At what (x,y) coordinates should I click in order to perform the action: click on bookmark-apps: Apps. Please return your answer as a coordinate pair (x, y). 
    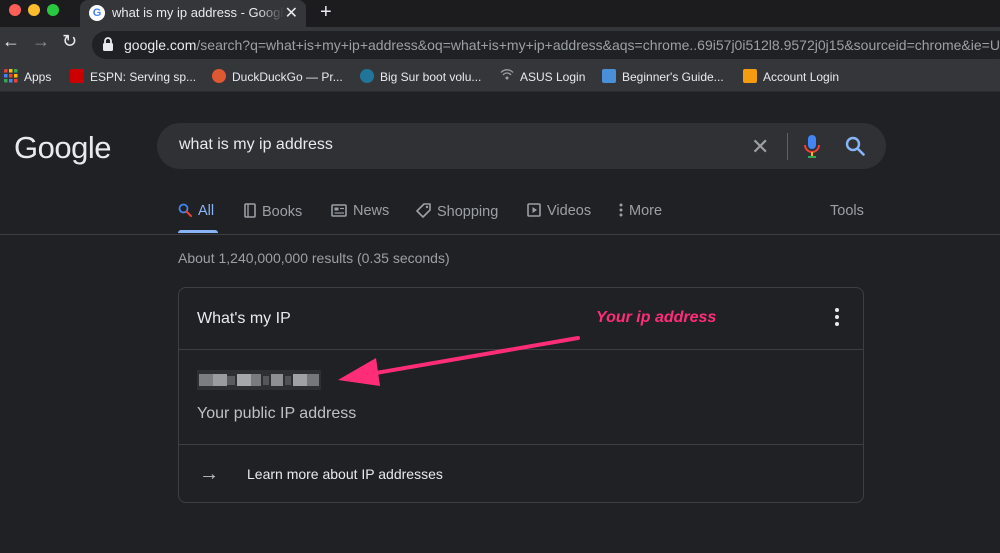
    Looking at the image, I should click on (27, 76).